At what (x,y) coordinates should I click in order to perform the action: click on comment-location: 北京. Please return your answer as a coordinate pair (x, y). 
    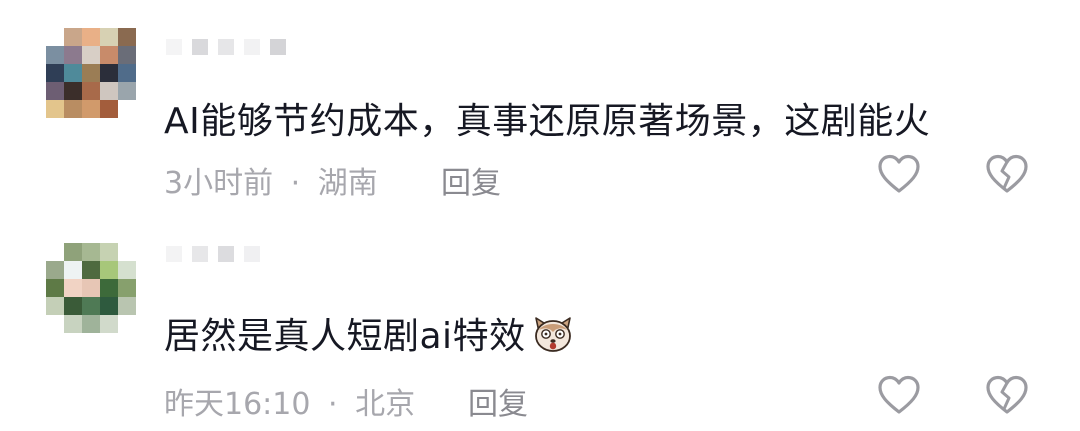
    Looking at the image, I should click on (385, 404).